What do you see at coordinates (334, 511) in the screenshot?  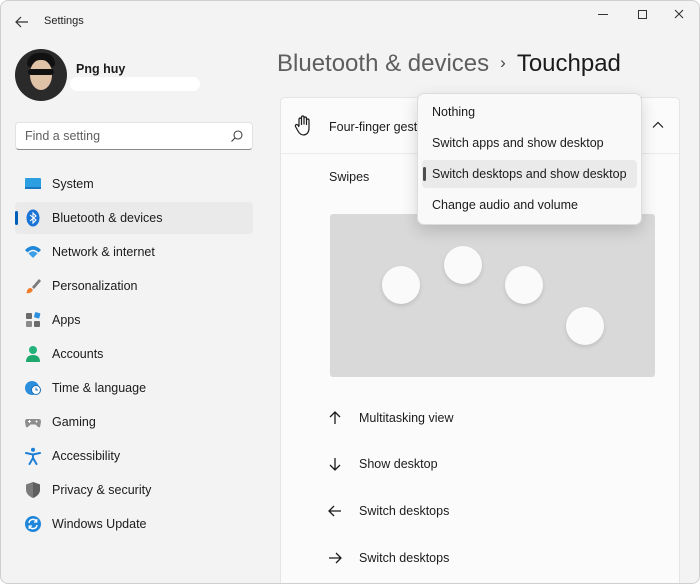 I see `arrow-left-icon` at bounding box center [334, 511].